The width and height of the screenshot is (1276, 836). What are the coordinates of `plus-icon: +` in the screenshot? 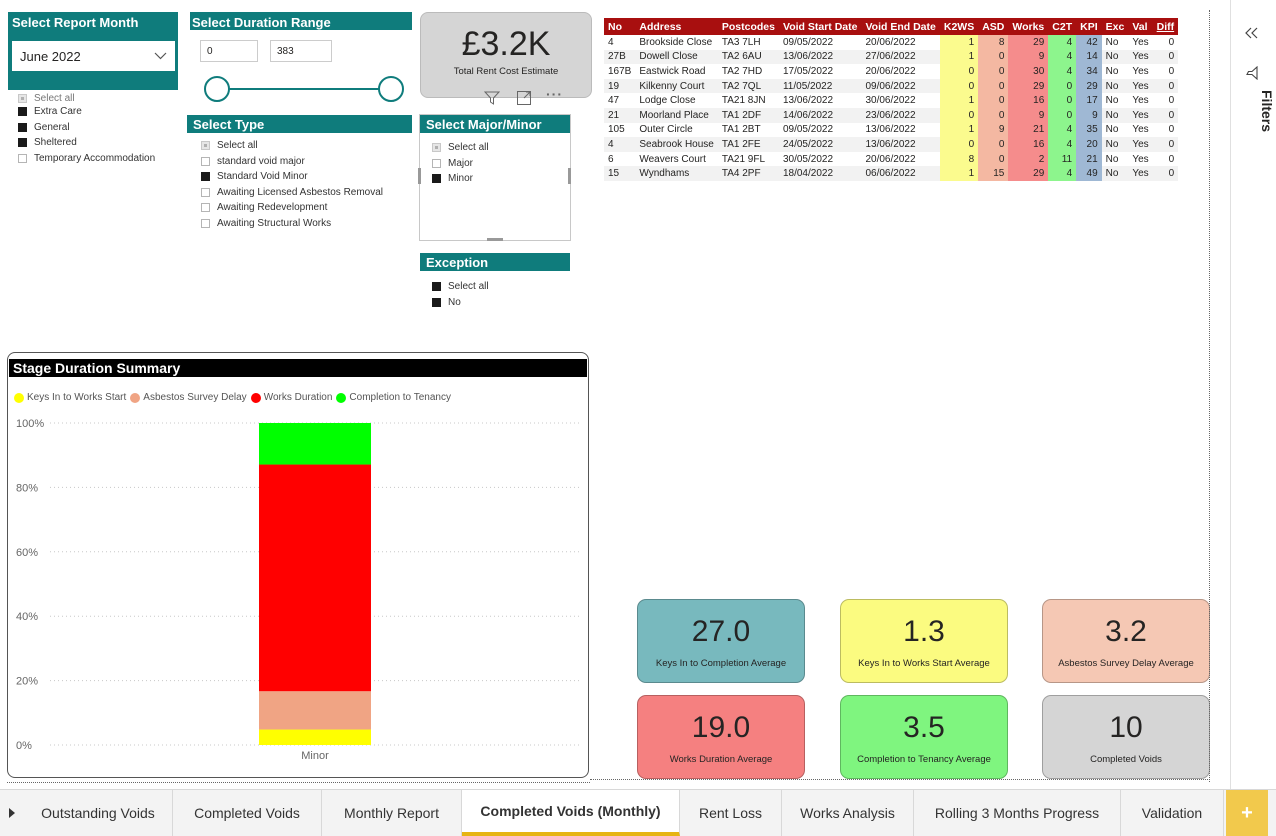 It's located at (1247, 812).